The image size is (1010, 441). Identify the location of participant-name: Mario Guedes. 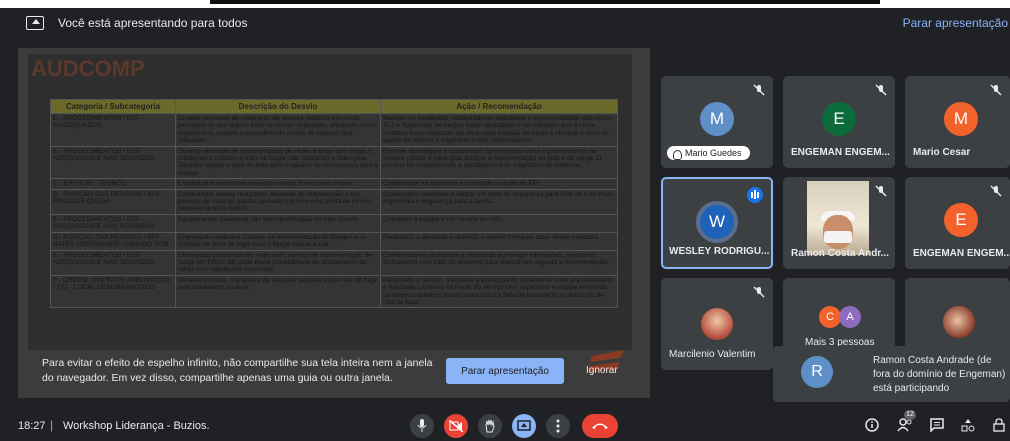
(713, 153).